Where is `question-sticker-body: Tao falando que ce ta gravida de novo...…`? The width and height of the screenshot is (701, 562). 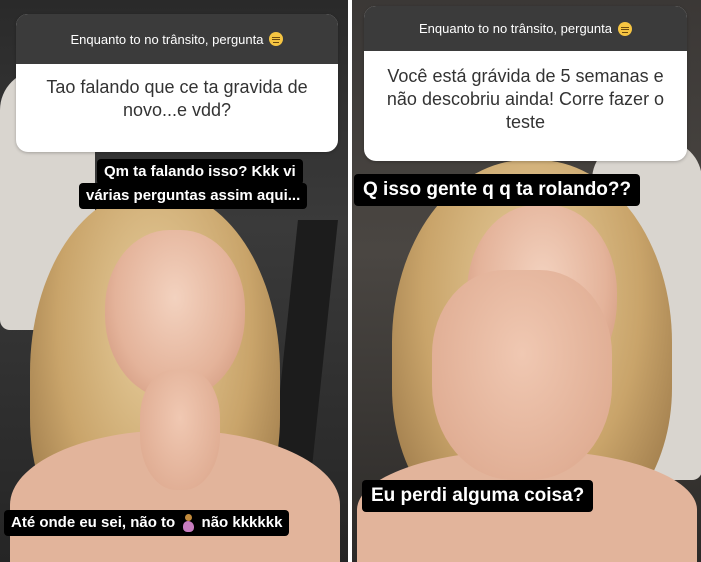 question-sticker-body: Tao falando que ce ta gravida de novo...… is located at coordinates (177, 98).